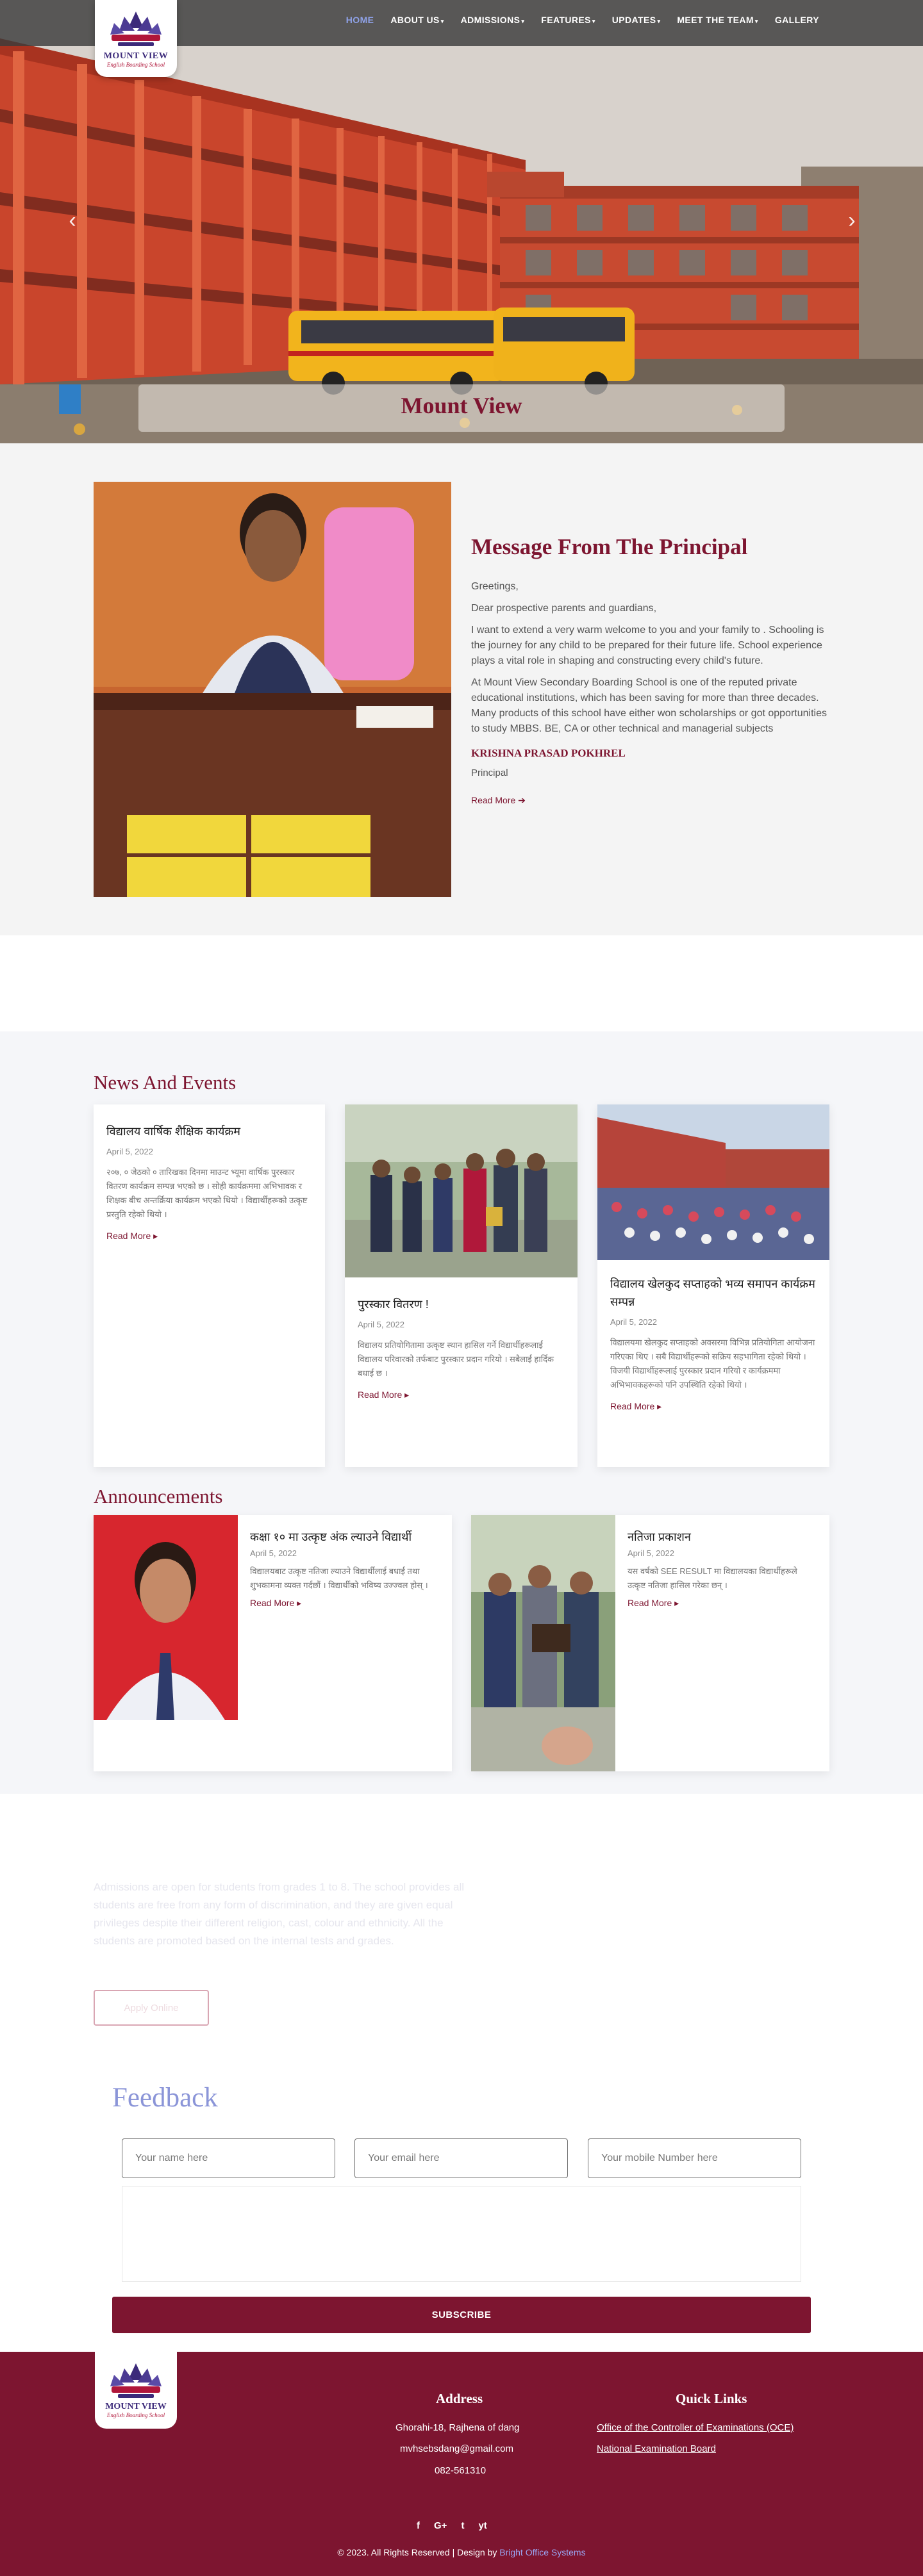  I want to click on facebook-icon: f, so click(418, 2525).